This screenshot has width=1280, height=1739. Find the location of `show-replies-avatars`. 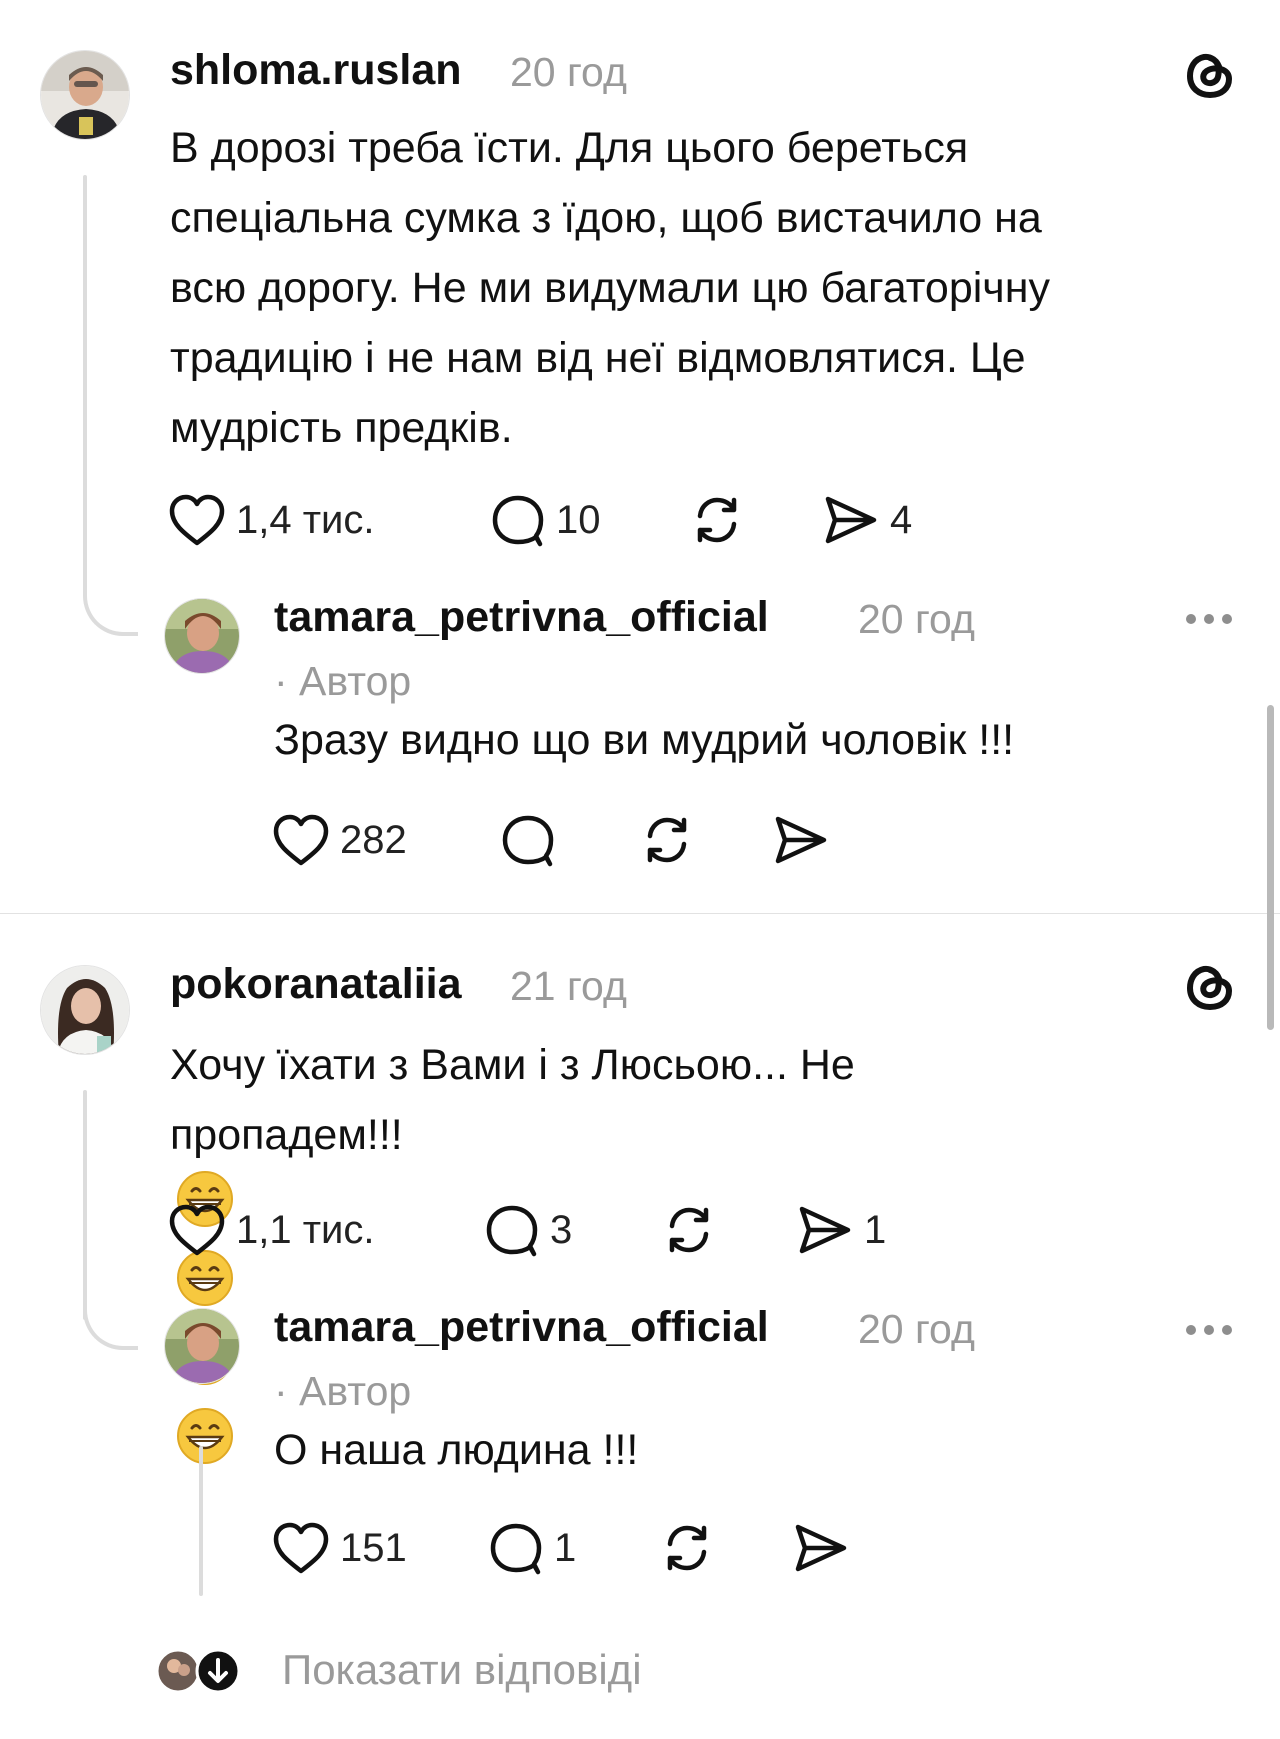

show-replies-avatars is located at coordinates (200, 1671).